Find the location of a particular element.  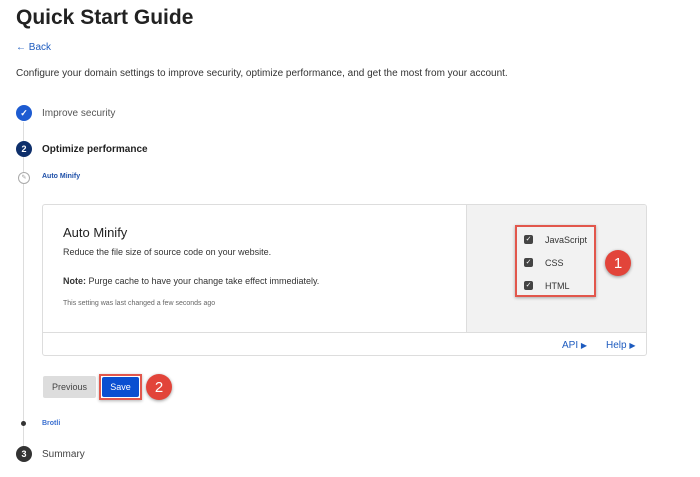

substep-auto-minify: Auto Minify is located at coordinates (61, 176).